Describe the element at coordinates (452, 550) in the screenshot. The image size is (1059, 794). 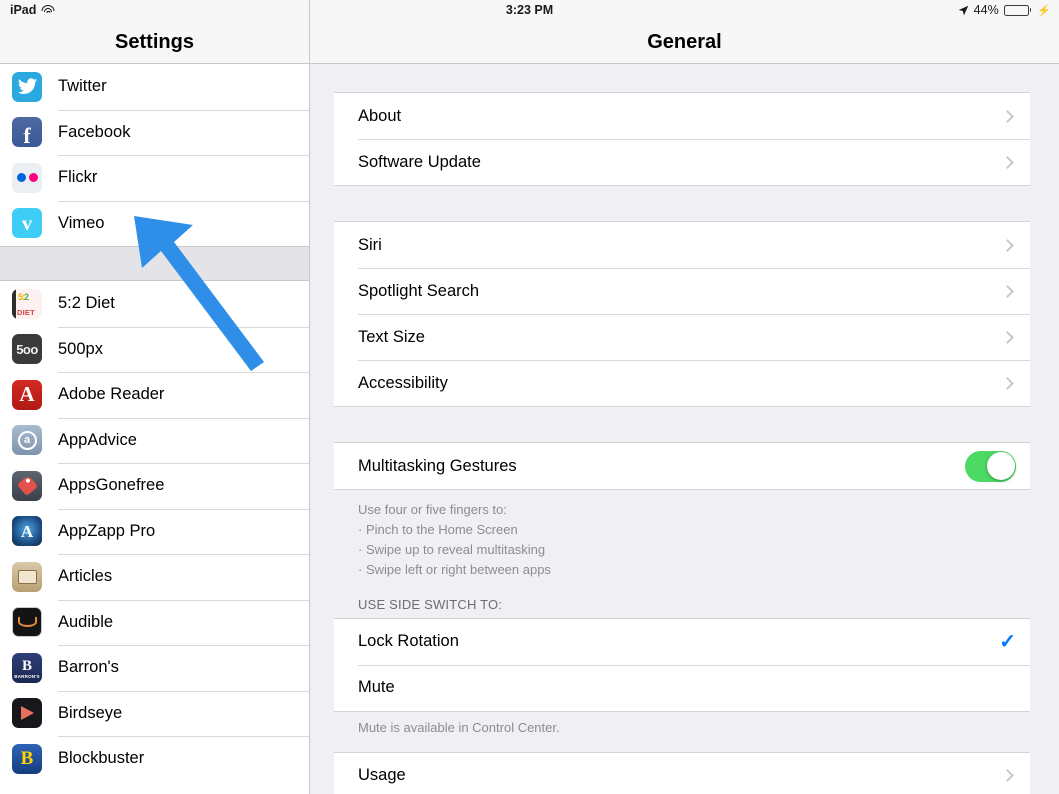
I see `footer-line: · Swipe up to reveal multitasking` at that location.